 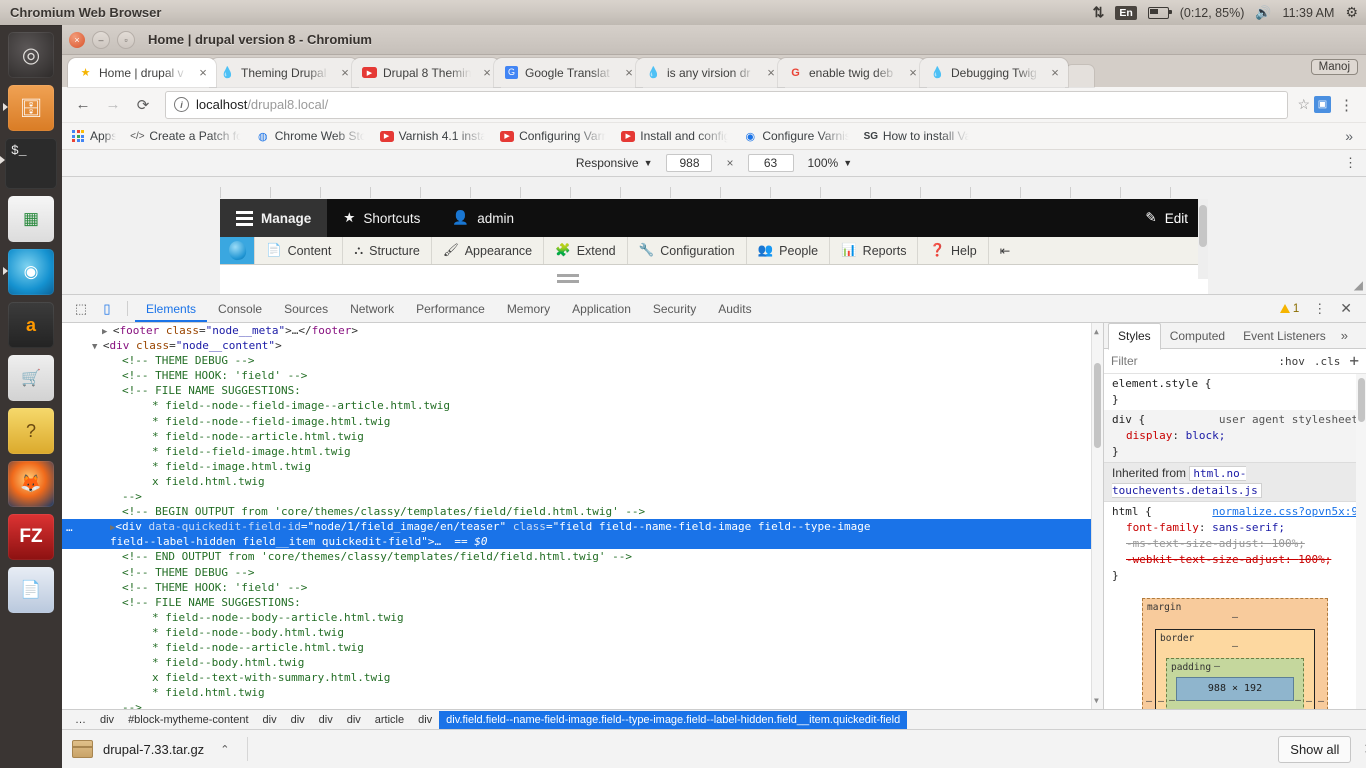 What do you see at coordinates (582, 617) in the screenshot?
I see `dom-tree-line: * field--node--body--article.html.twig` at bounding box center [582, 617].